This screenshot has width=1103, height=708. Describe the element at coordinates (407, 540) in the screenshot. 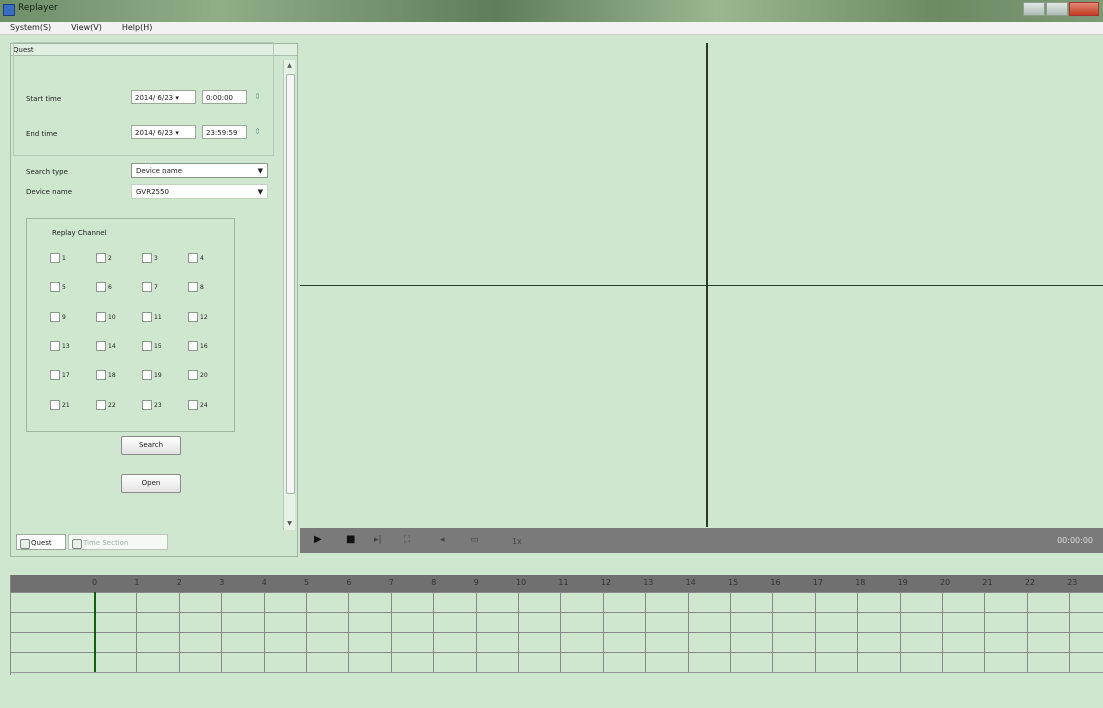

I see `fullscreen-icon: ⛶` at that location.